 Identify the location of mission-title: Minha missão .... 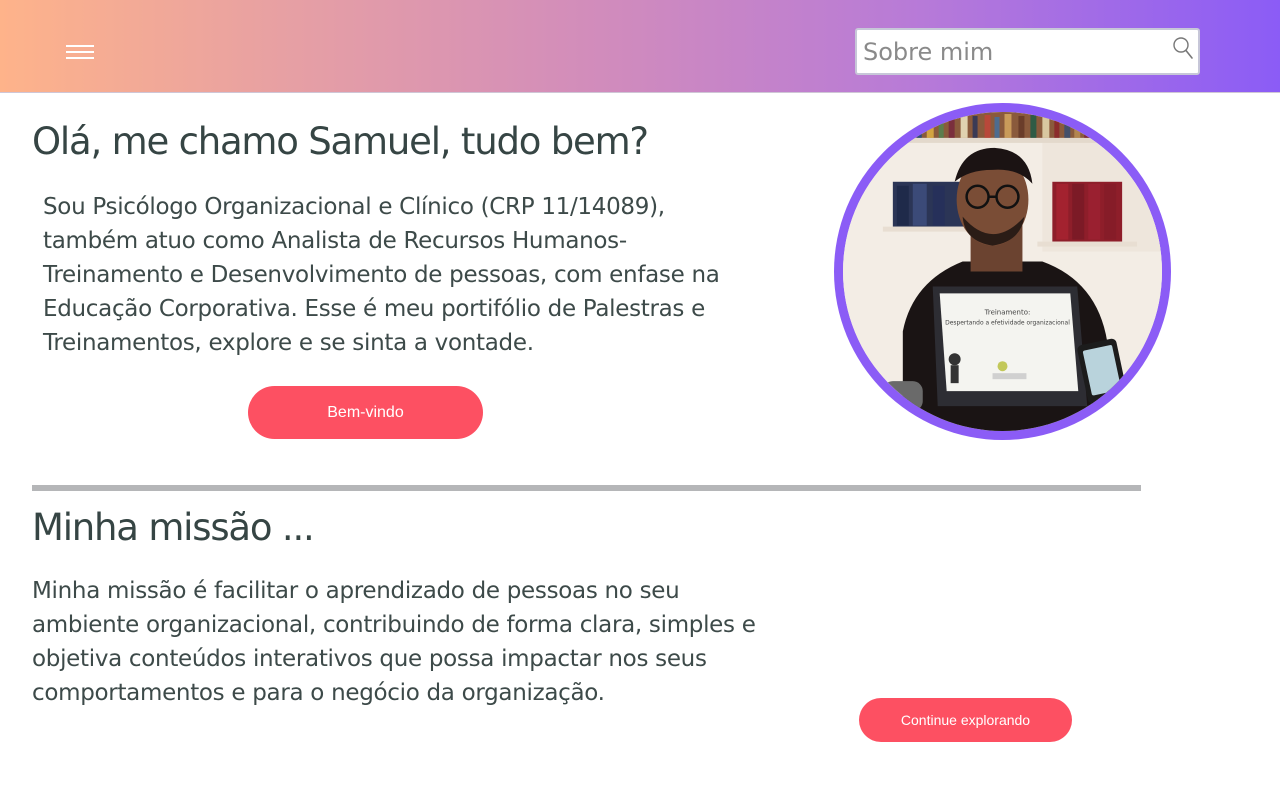
(173, 527).